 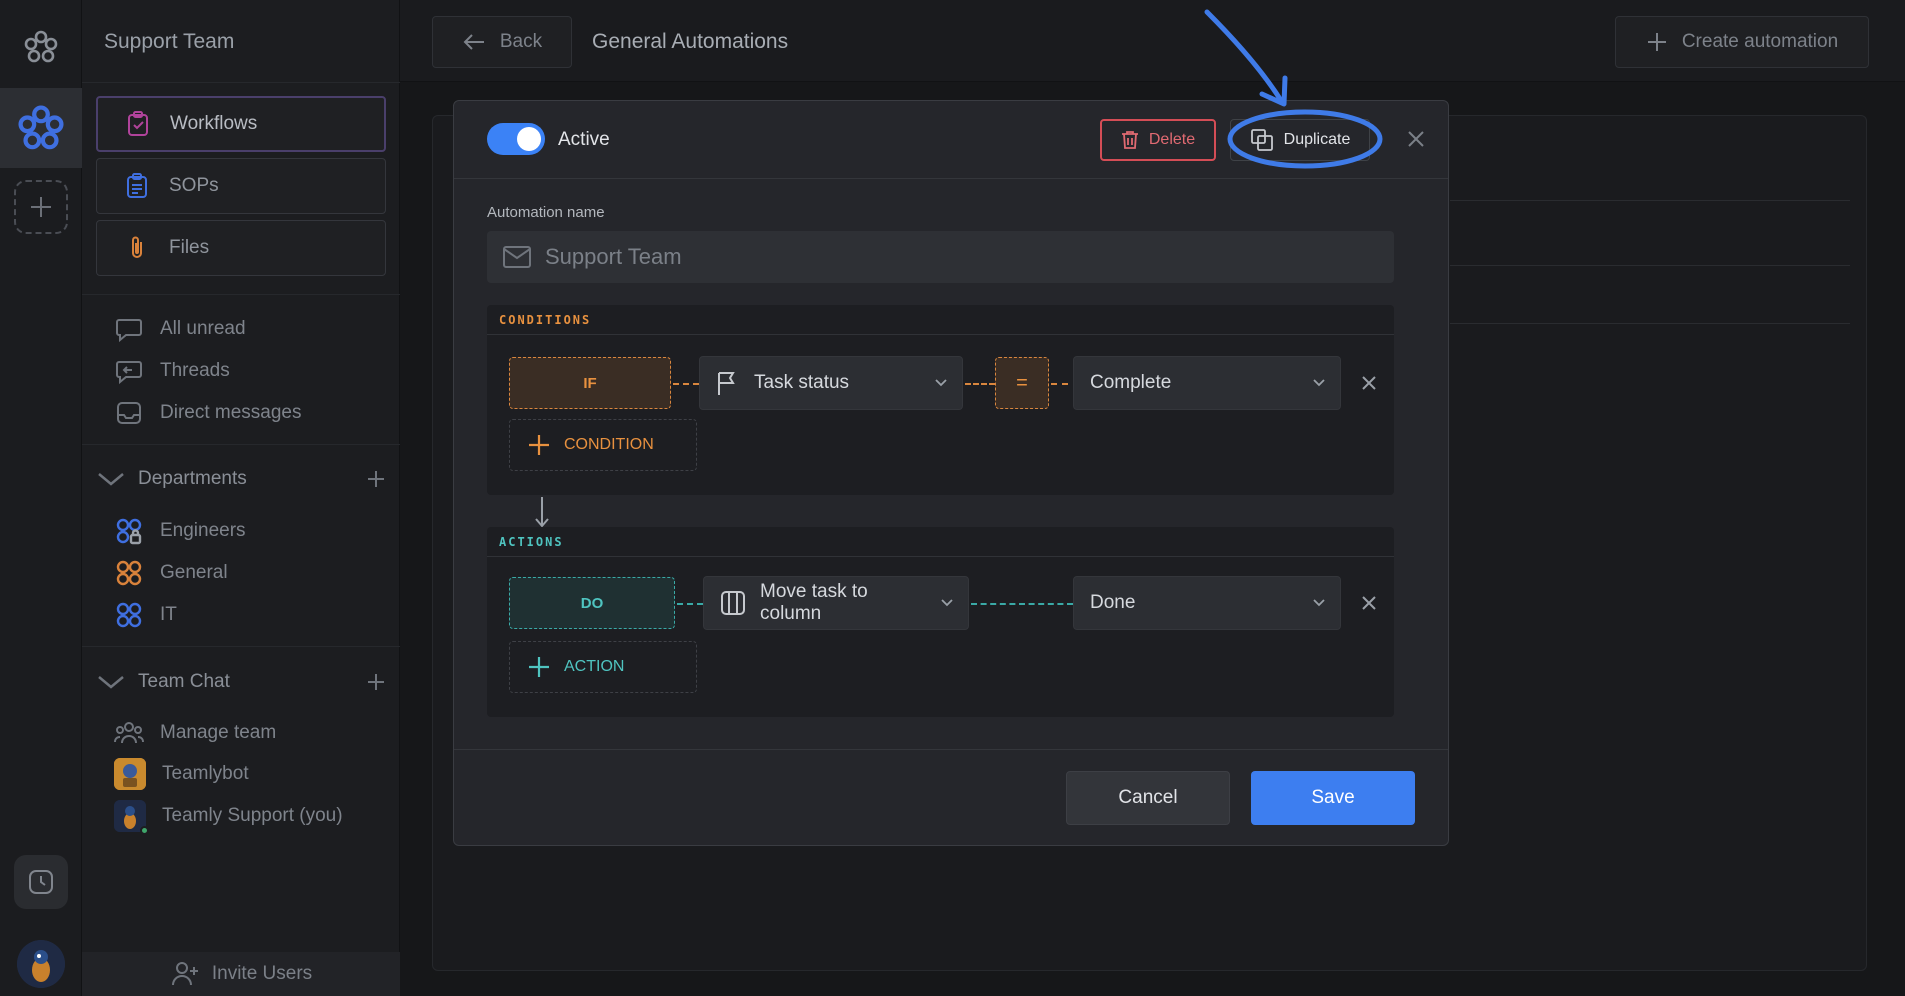 I want to click on list-document-icon, so click(x=137, y=185).